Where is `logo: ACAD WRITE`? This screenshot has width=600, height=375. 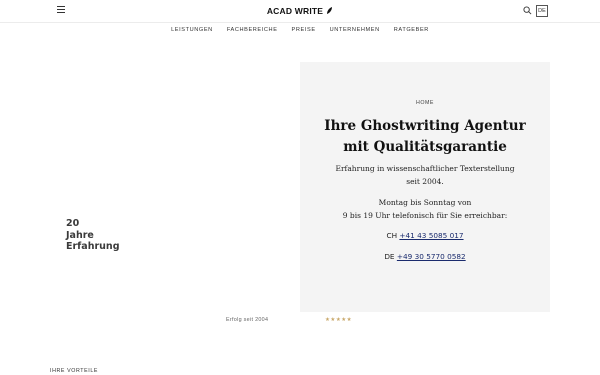 logo: ACAD WRITE is located at coordinates (300, 11).